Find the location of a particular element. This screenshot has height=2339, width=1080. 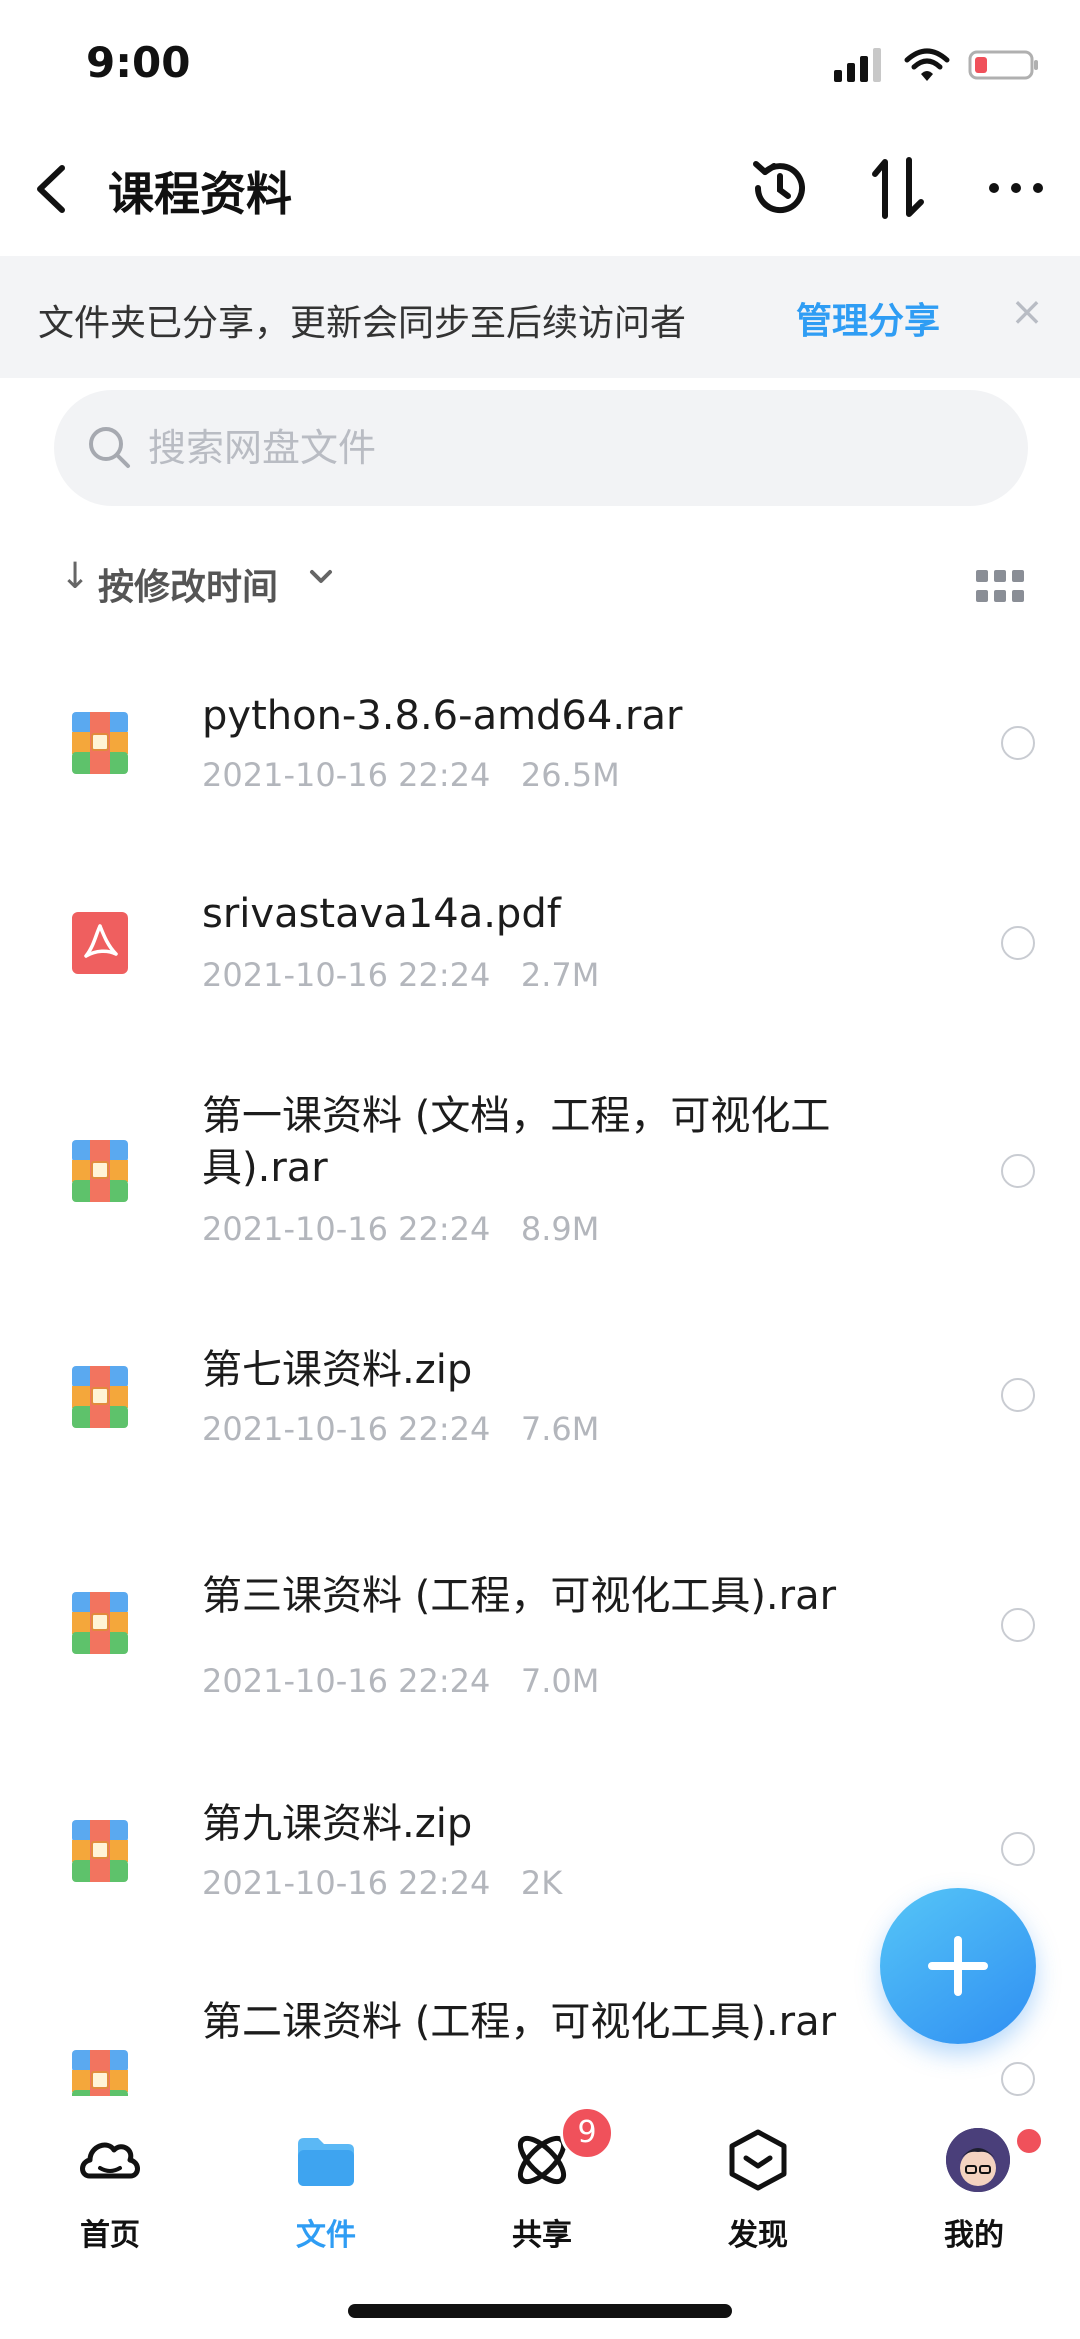

file-name: 第一课资料 (文档，工程，可视化工具).rar is located at coordinates (516, 1142).